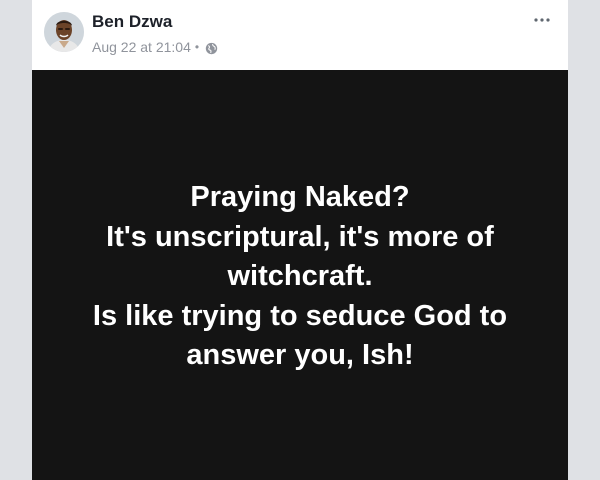  What do you see at coordinates (300, 35) in the screenshot?
I see `post-header: Ben Dzwa Aug 22 at 21:04 •` at bounding box center [300, 35].